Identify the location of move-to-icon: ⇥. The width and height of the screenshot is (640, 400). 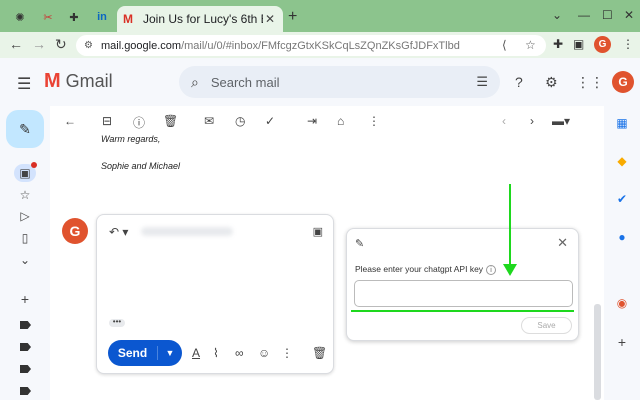
(312, 121).